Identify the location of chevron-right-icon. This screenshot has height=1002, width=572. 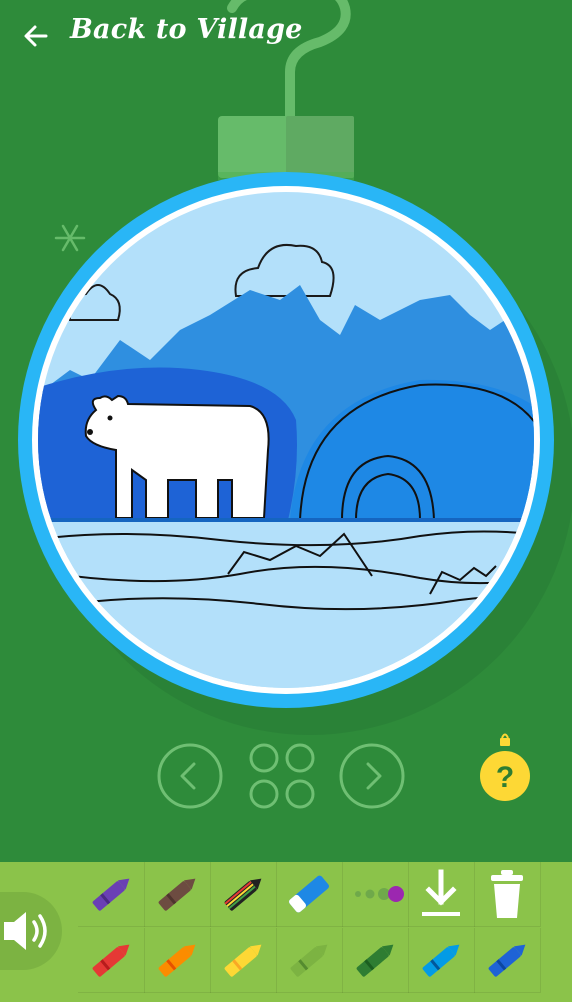
(374, 776).